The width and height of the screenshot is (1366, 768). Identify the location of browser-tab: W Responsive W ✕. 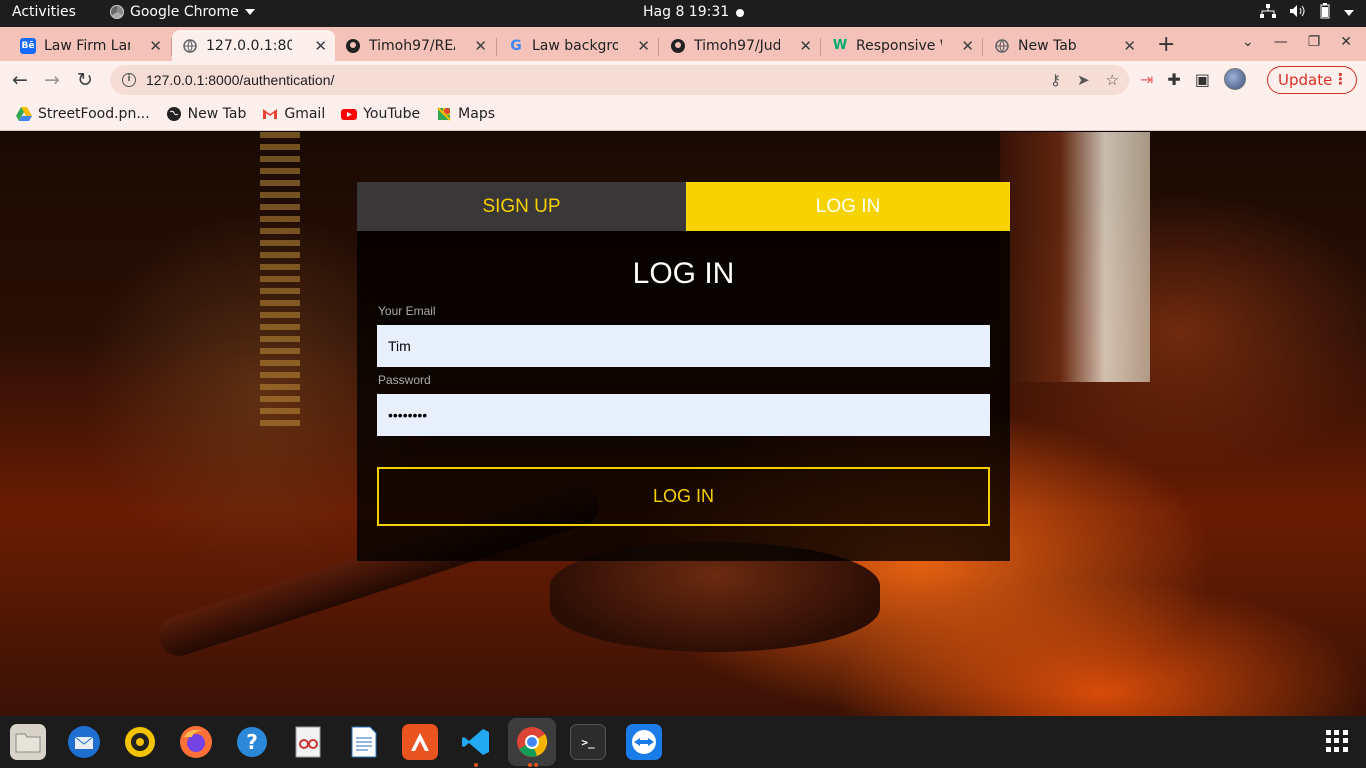
(902, 45).